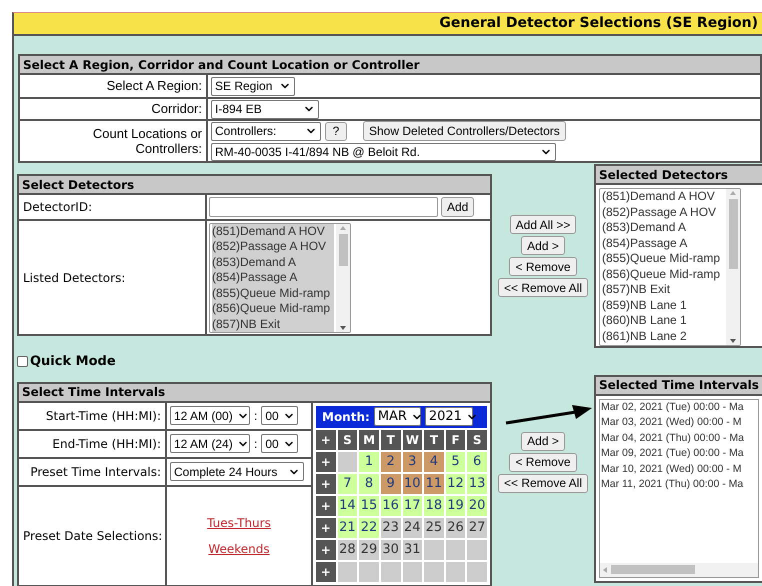 The width and height of the screenshot is (762, 586). I want to click on calendar-day: 27, so click(477, 528).